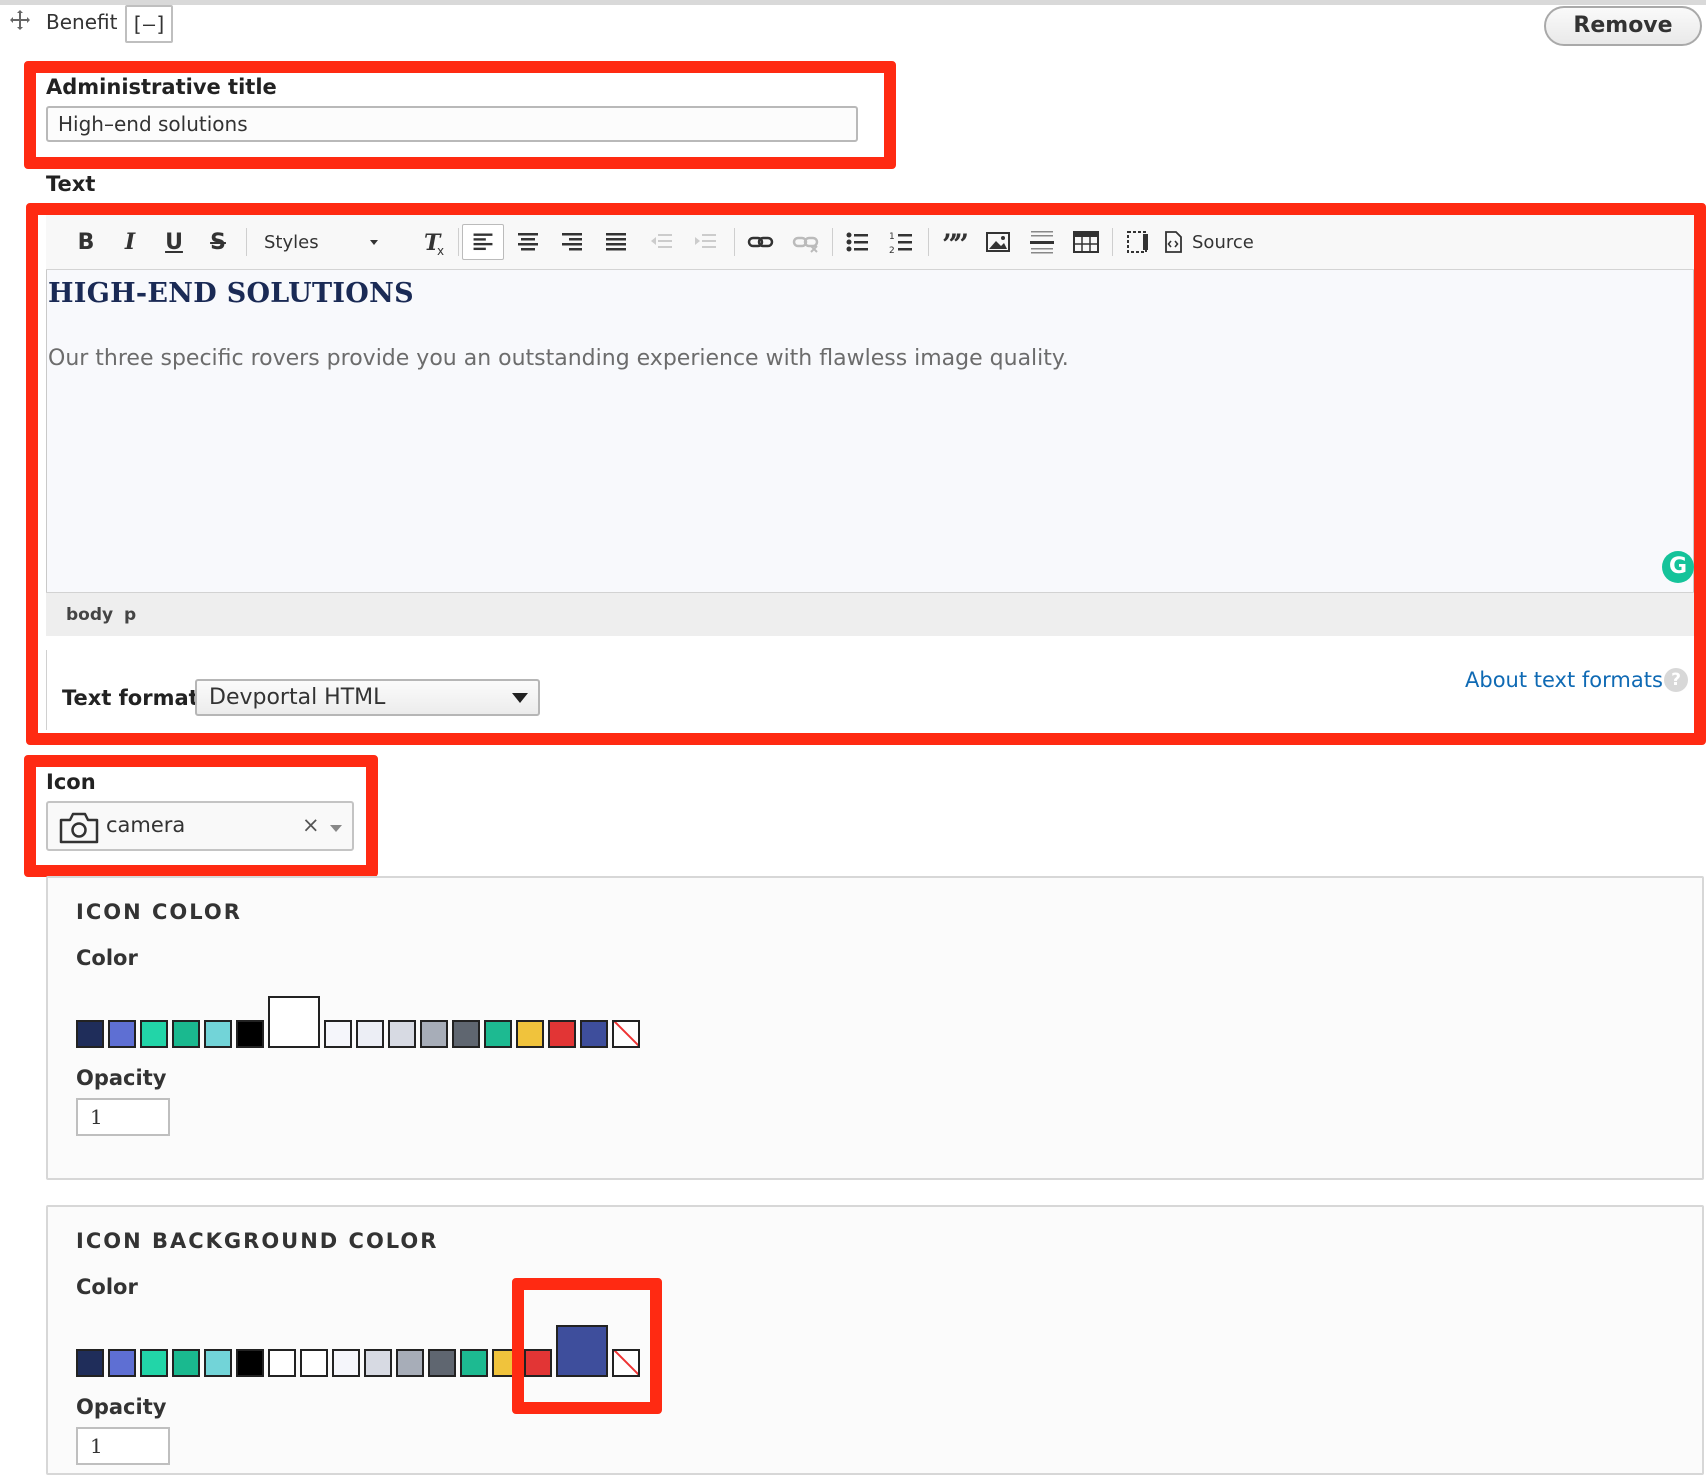  What do you see at coordinates (149, 24) in the screenshot?
I see `collapse-button: [–]` at bounding box center [149, 24].